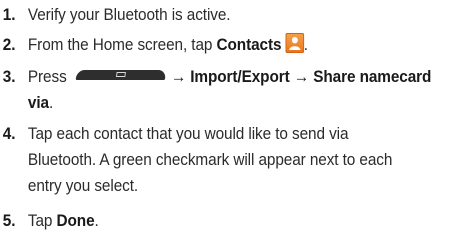 The image size is (470, 240). What do you see at coordinates (294, 43) in the screenshot?
I see `contacts-app-icon` at bounding box center [294, 43].